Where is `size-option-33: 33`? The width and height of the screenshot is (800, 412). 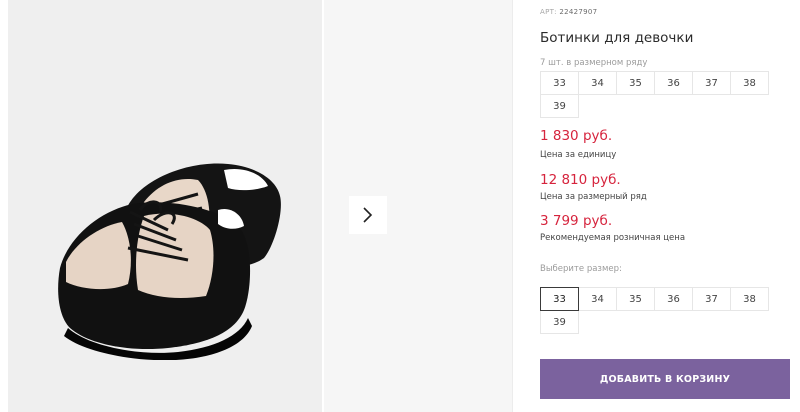 size-option-33: 33 is located at coordinates (559, 299).